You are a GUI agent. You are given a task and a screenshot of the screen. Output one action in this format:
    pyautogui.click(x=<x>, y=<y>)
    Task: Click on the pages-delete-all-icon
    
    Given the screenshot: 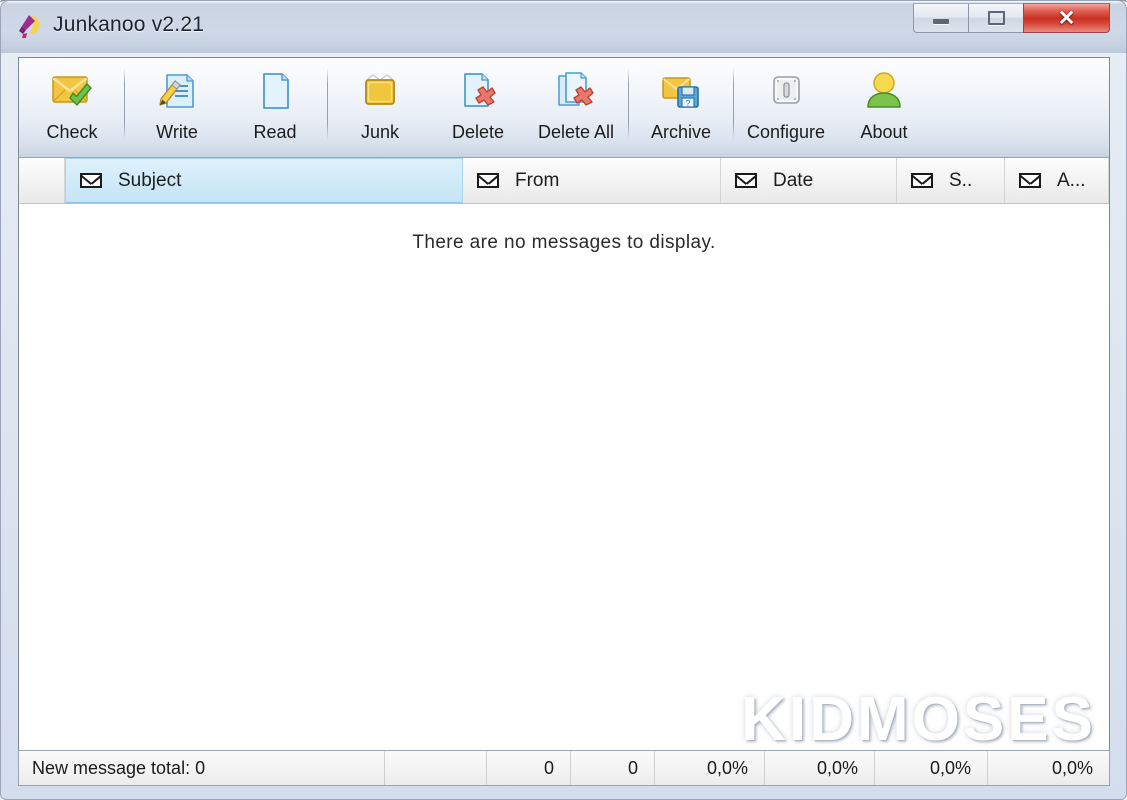 What is the action you would take?
    pyautogui.click(x=576, y=91)
    